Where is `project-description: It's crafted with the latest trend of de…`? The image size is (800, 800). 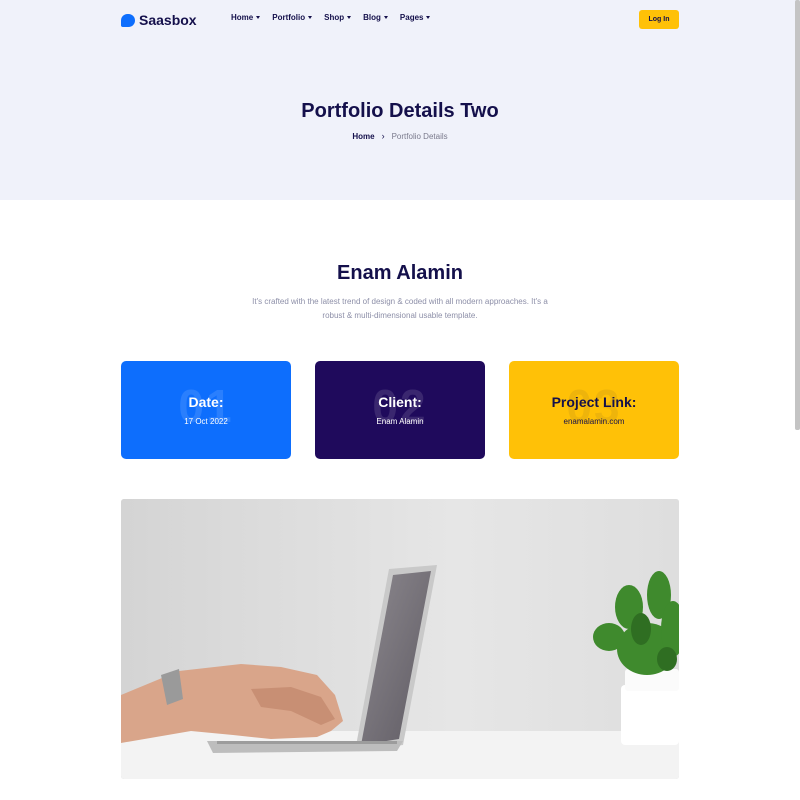 project-description: It's crafted with the latest trend of de… is located at coordinates (400, 308).